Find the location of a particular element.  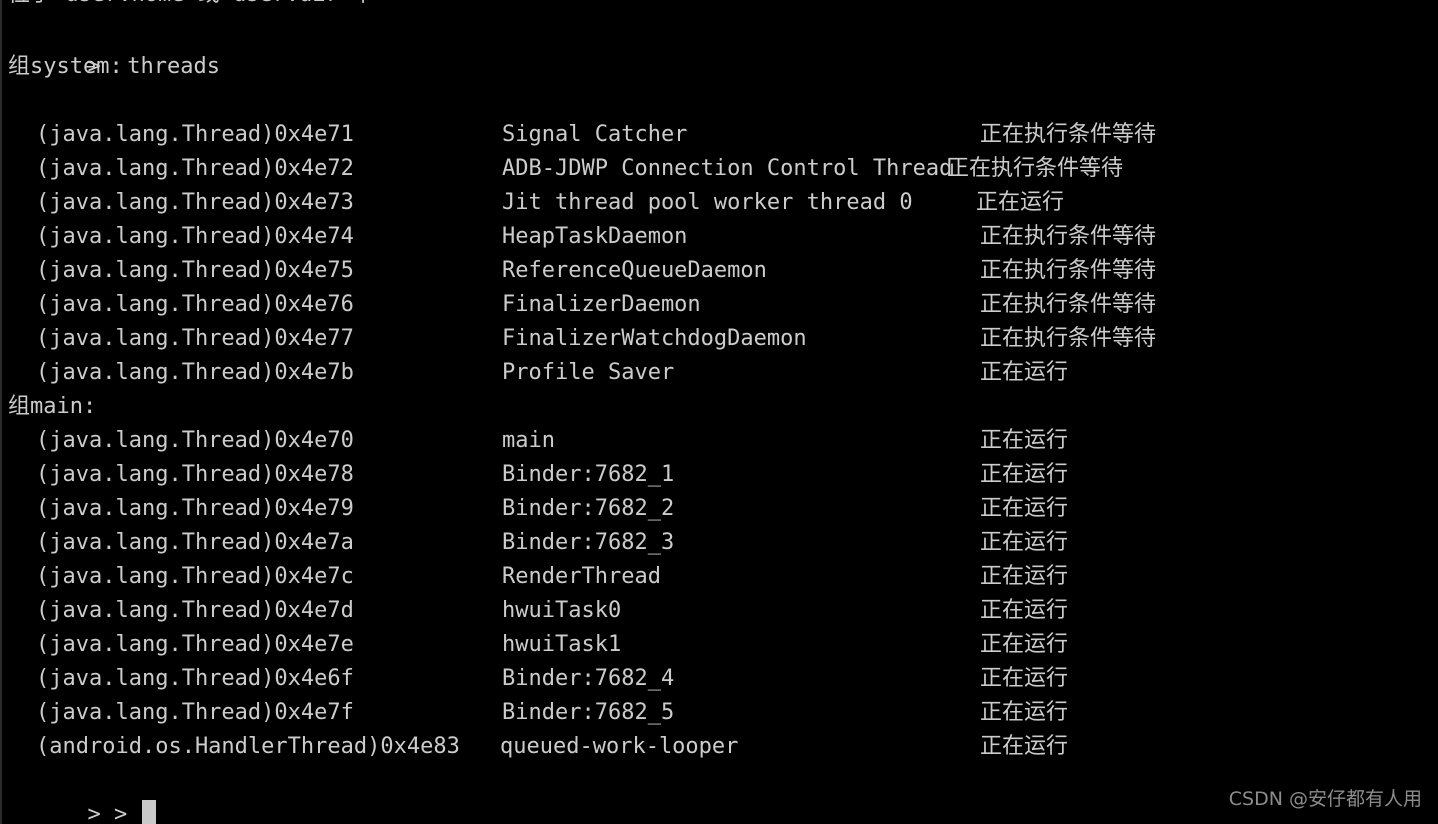

thread-name: Binder:7682_4 is located at coordinates (588, 678).